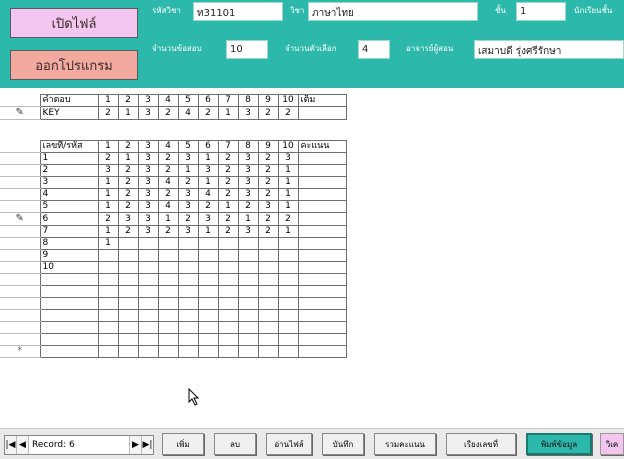 This screenshot has height=459, width=624. I want to click on add-button: เพิ่ม, so click(183, 444).